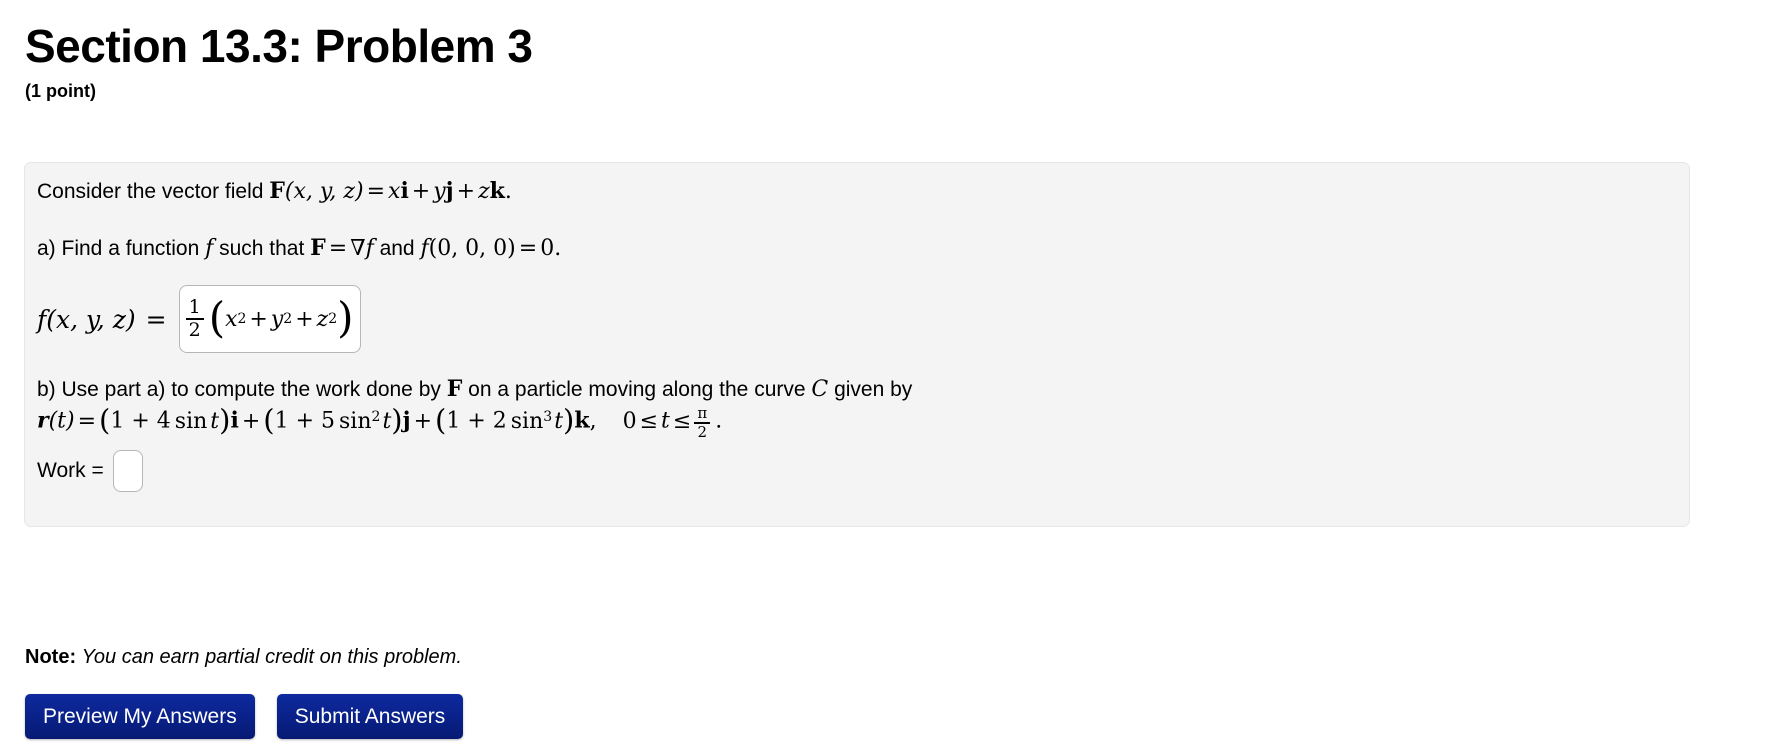  What do you see at coordinates (649, 421) in the screenshot?
I see `curve-le-1: ≤` at bounding box center [649, 421].